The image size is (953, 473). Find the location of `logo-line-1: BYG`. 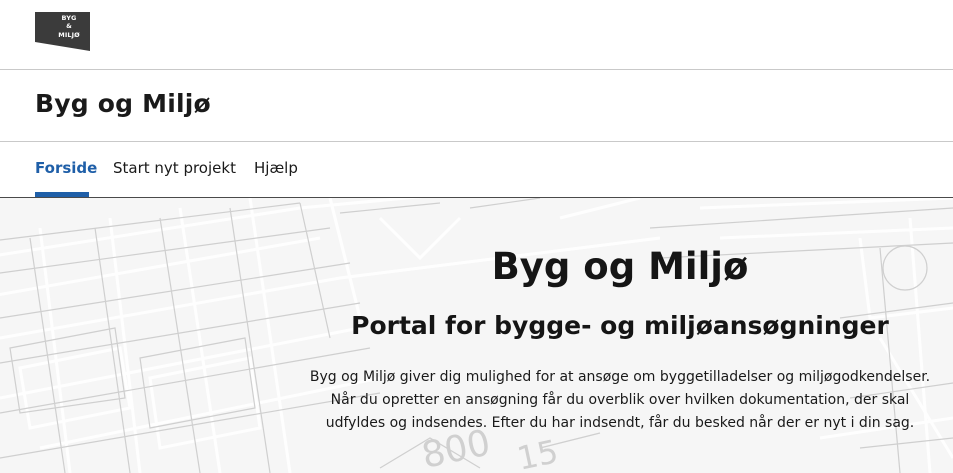

logo-line-1: BYG is located at coordinates (69, 18).